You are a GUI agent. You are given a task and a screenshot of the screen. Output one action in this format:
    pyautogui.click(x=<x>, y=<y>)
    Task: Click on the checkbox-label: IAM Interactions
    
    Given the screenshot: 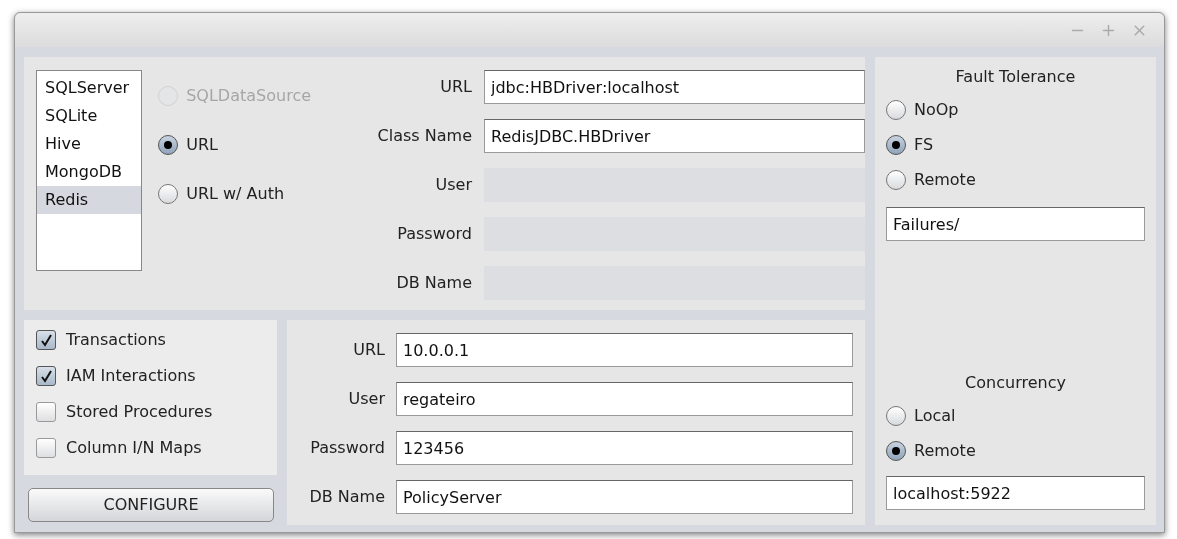 What is the action you would take?
    pyautogui.click(x=131, y=376)
    